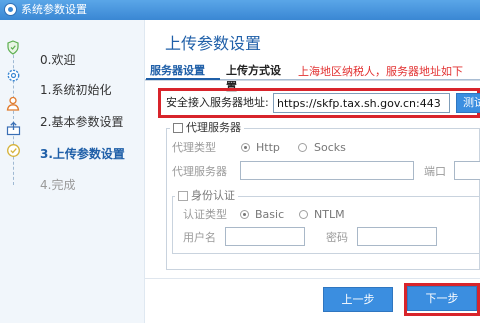 This screenshot has height=323, width=480. What do you see at coordinates (178, 128) in the screenshot?
I see `proxy-checkbox` at bounding box center [178, 128].